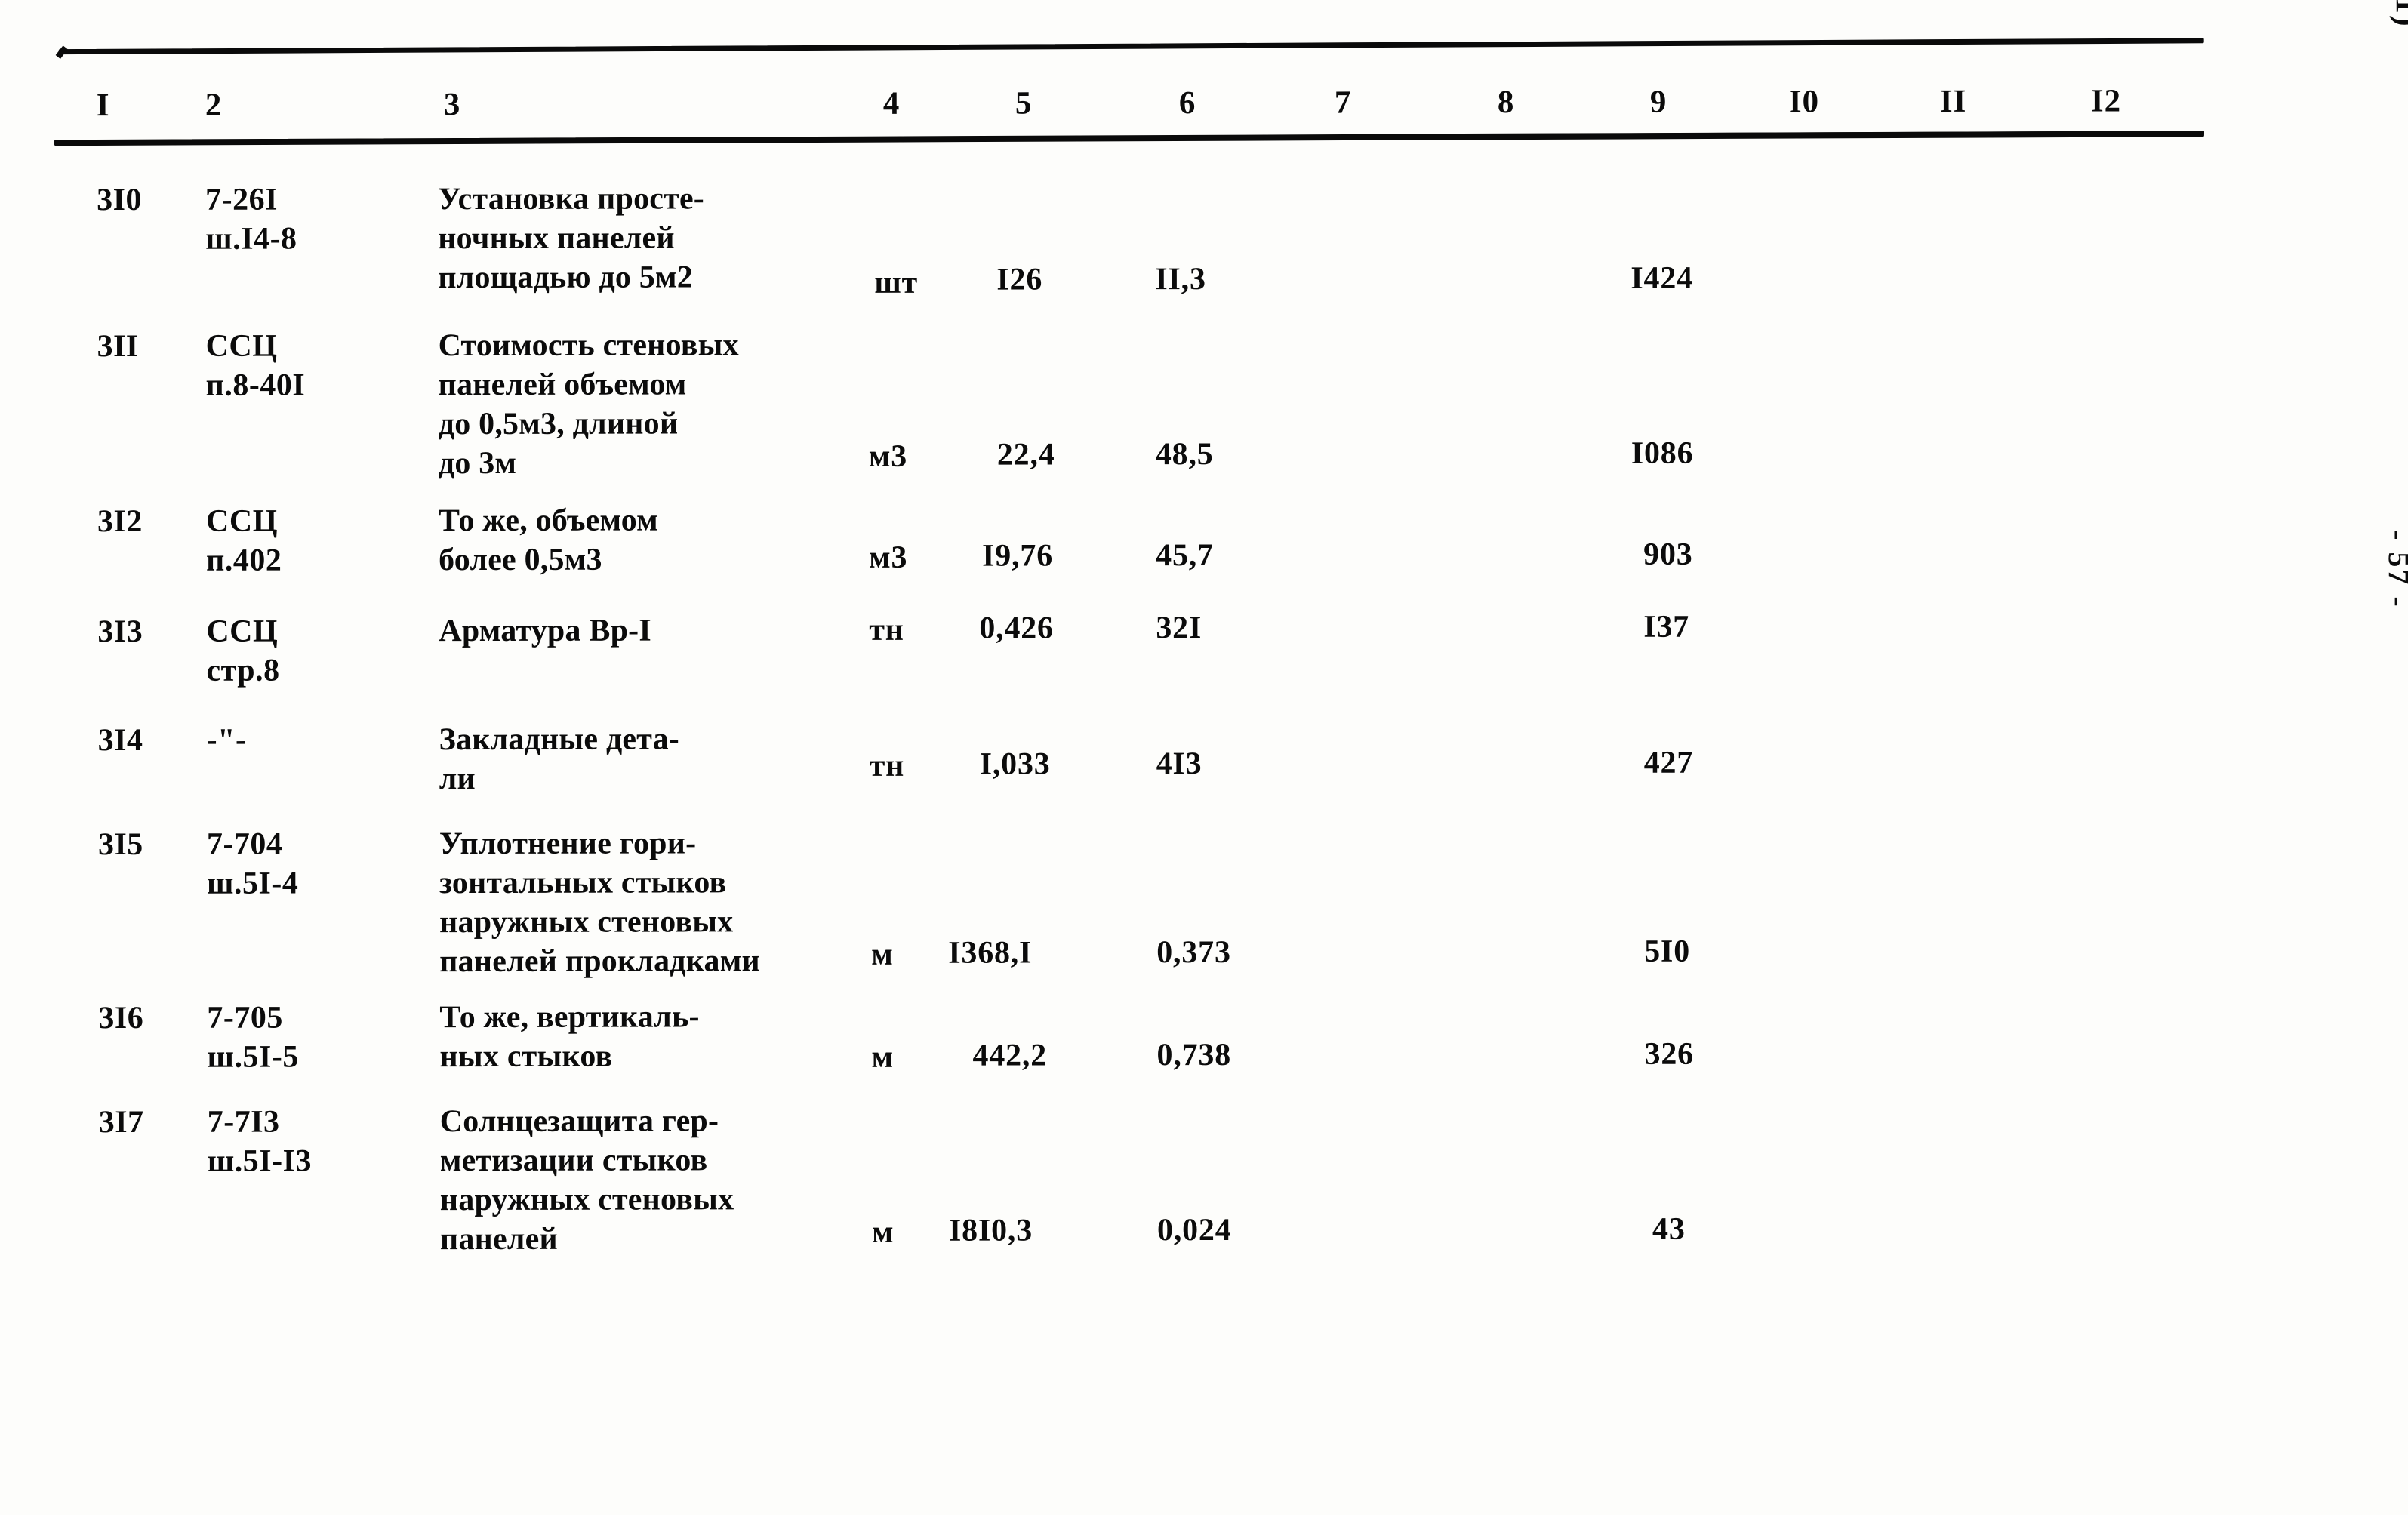 This screenshot has height=1517, width=2408. What do you see at coordinates (452, 105) in the screenshot?
I see `column-header-3: 3` at bounding box center [452, 105].